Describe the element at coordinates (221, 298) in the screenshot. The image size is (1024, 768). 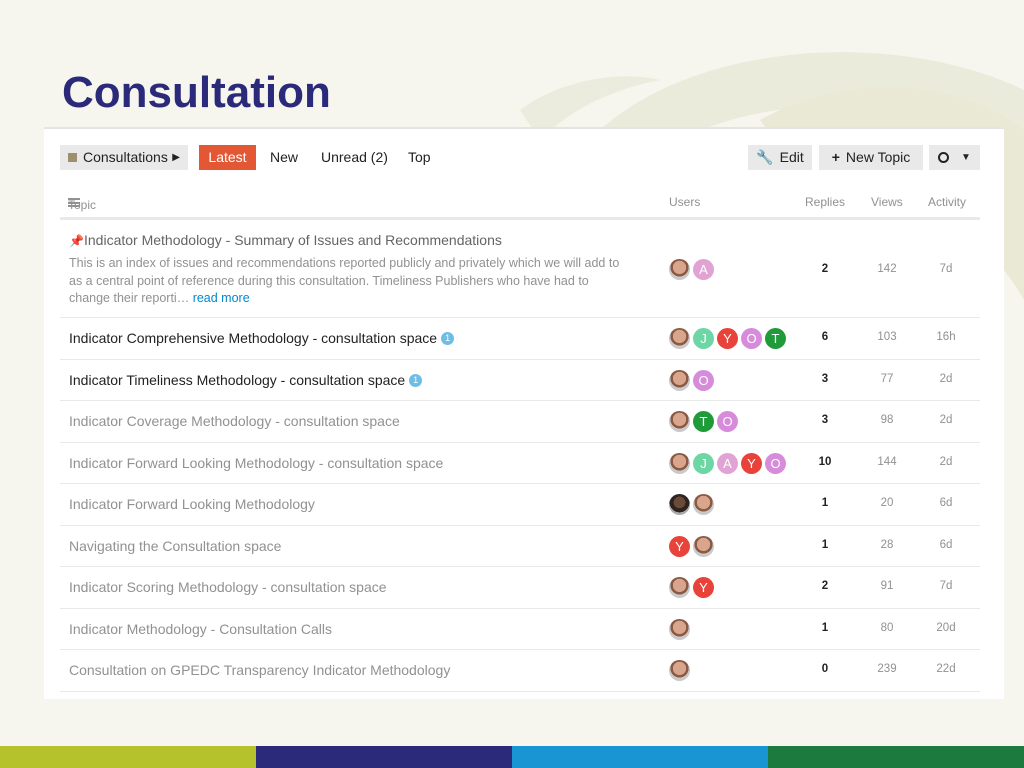
I see `read-more-link: read more` at that location.